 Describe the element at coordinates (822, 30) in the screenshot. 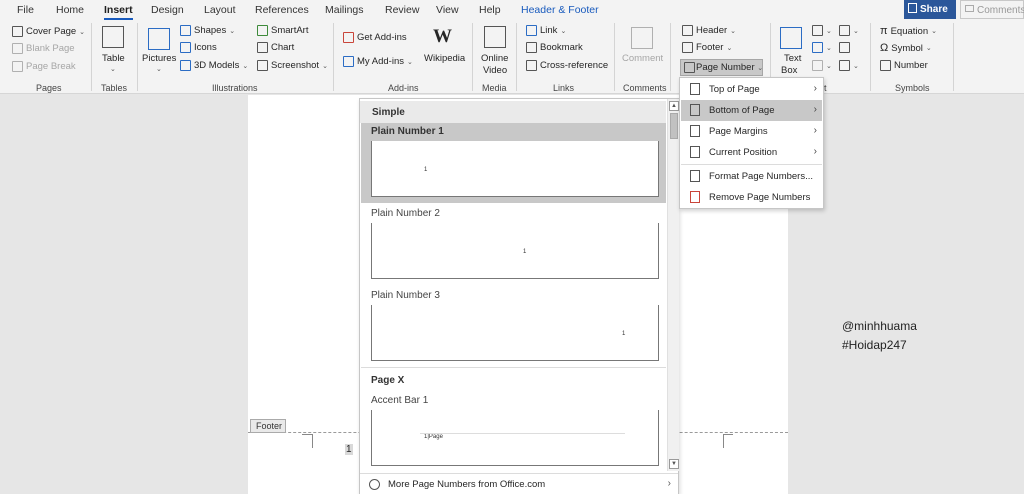

I see `quick-parts-button: ⌄` at that location.